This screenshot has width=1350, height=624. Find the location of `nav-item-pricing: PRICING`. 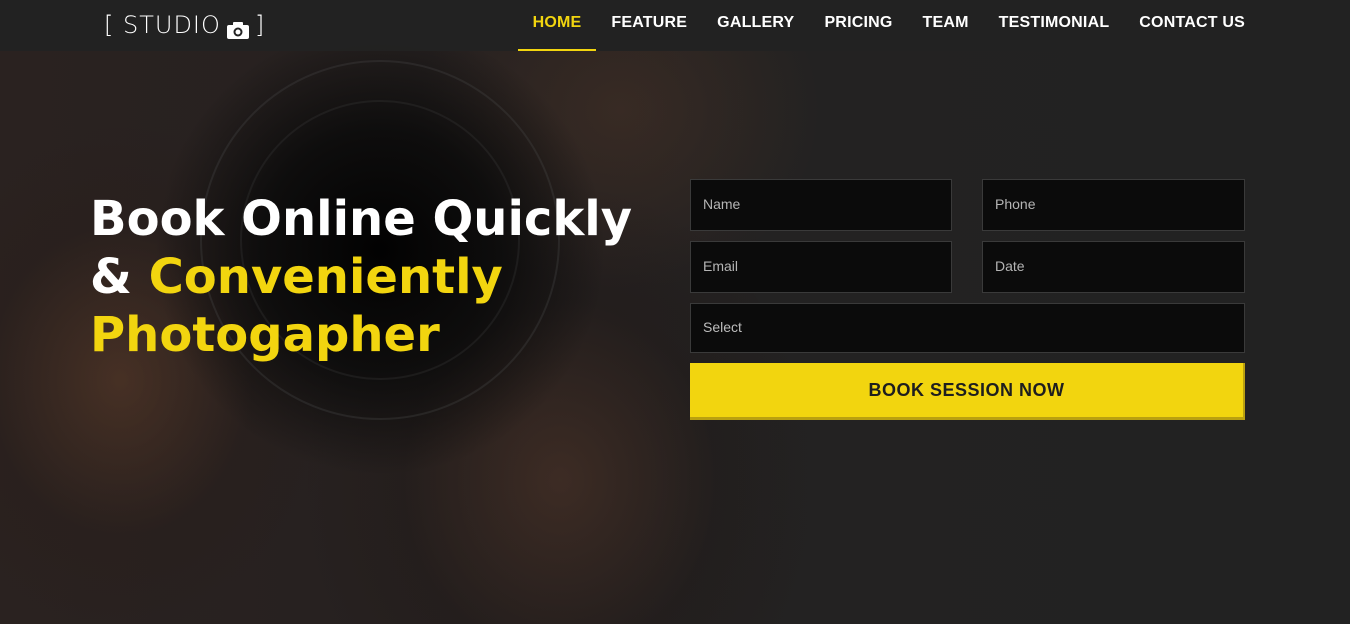

nav-item-pricing: PRICING is located at coordinates (858, 25).